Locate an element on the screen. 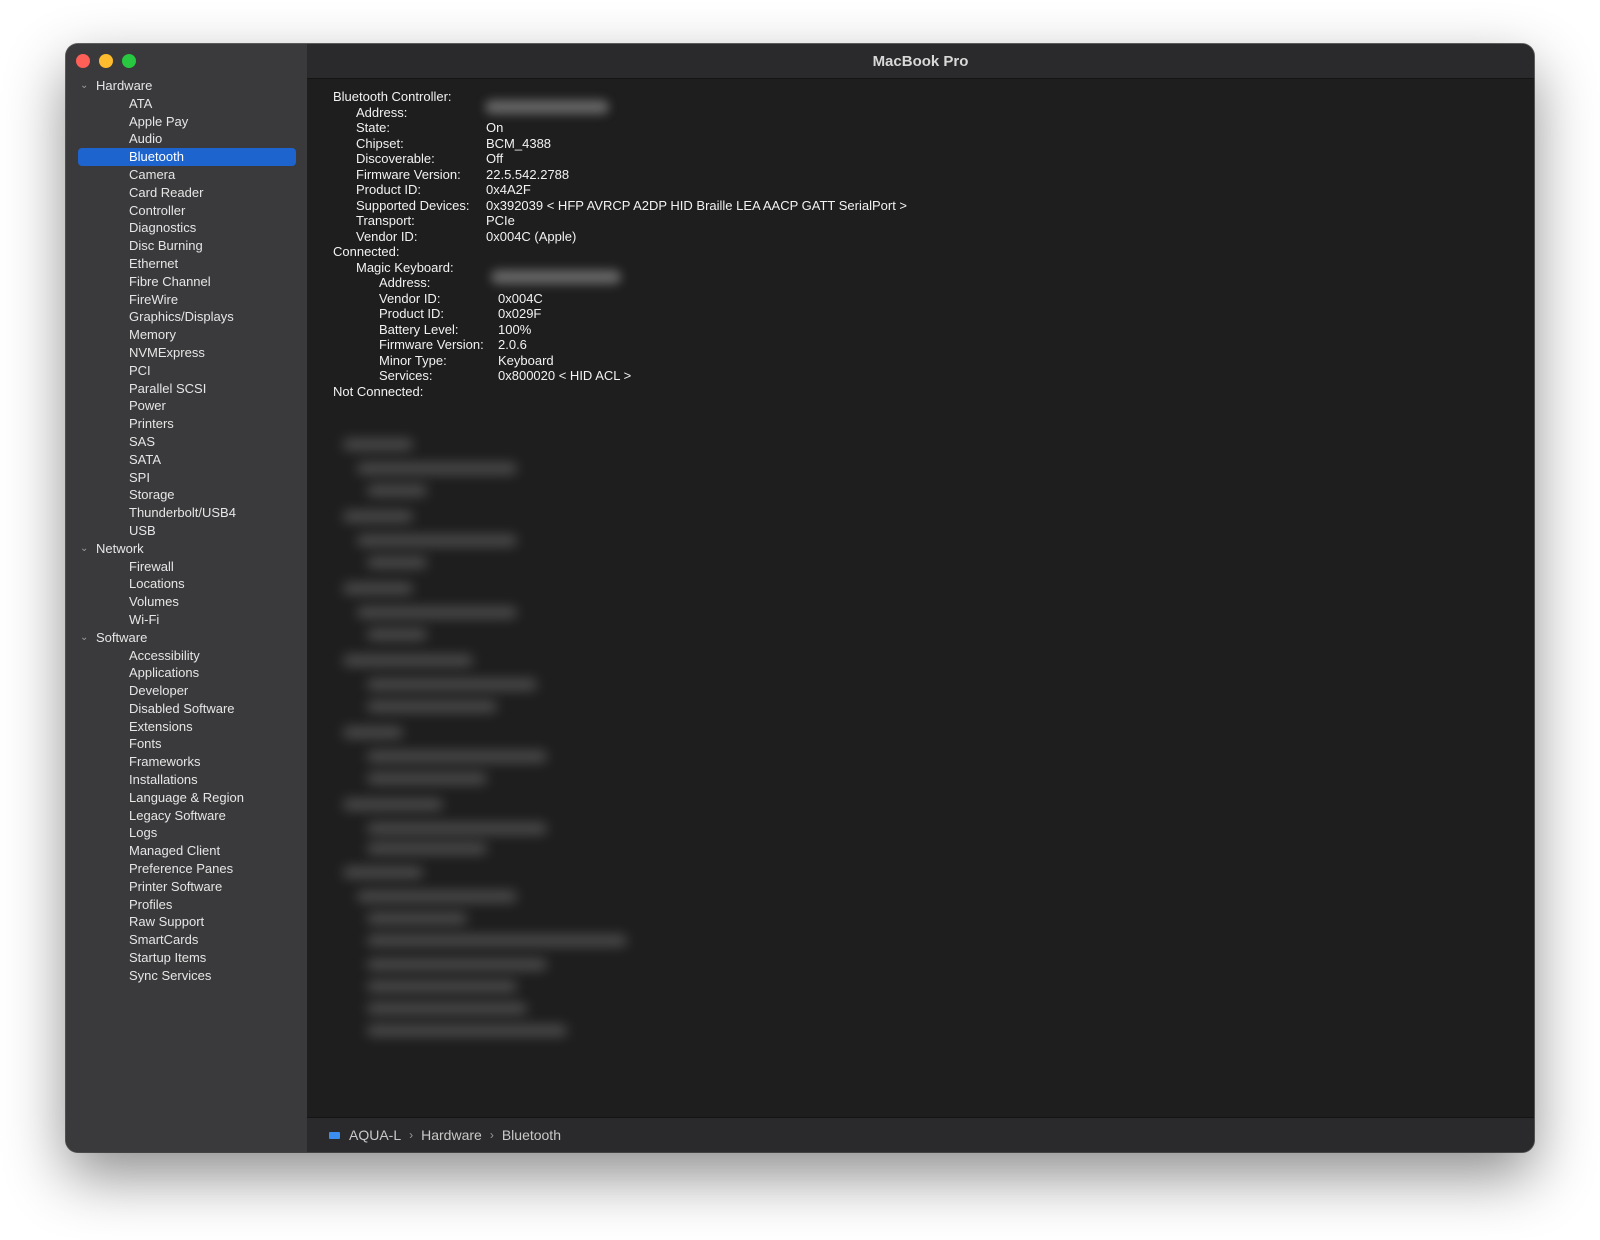  info-value: Keyboard is located at coordinates (526, 360).